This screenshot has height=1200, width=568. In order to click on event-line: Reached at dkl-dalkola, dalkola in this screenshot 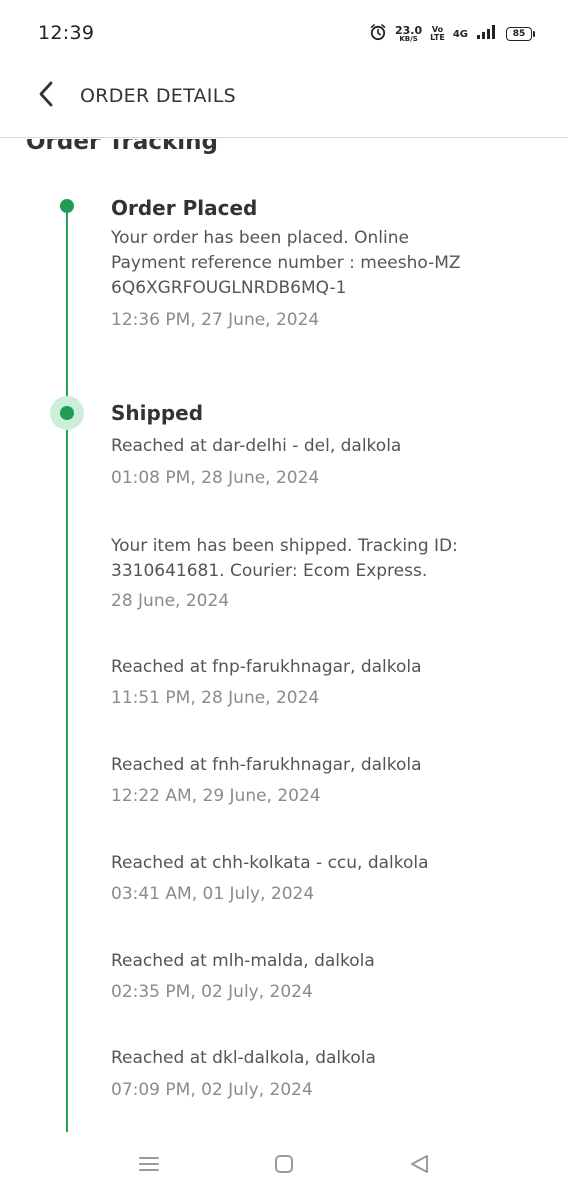, I will do `click(243, 1058)`.